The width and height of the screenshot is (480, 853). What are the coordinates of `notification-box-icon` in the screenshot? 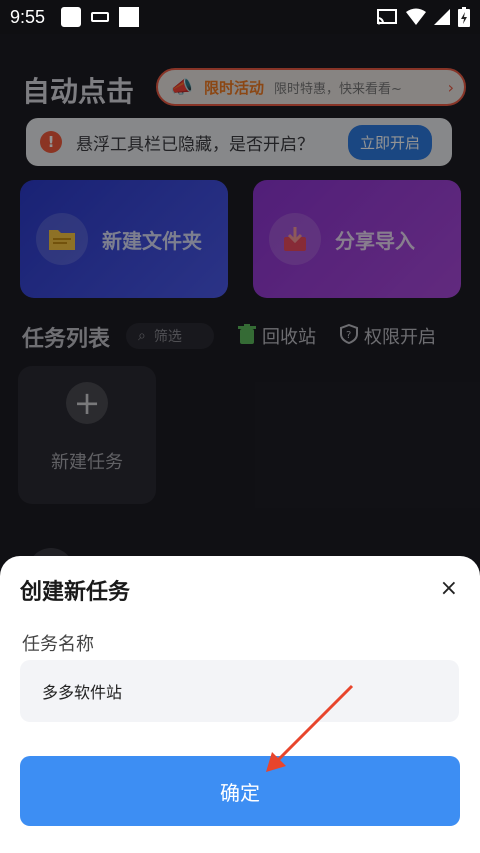 It's located at (129, 17).